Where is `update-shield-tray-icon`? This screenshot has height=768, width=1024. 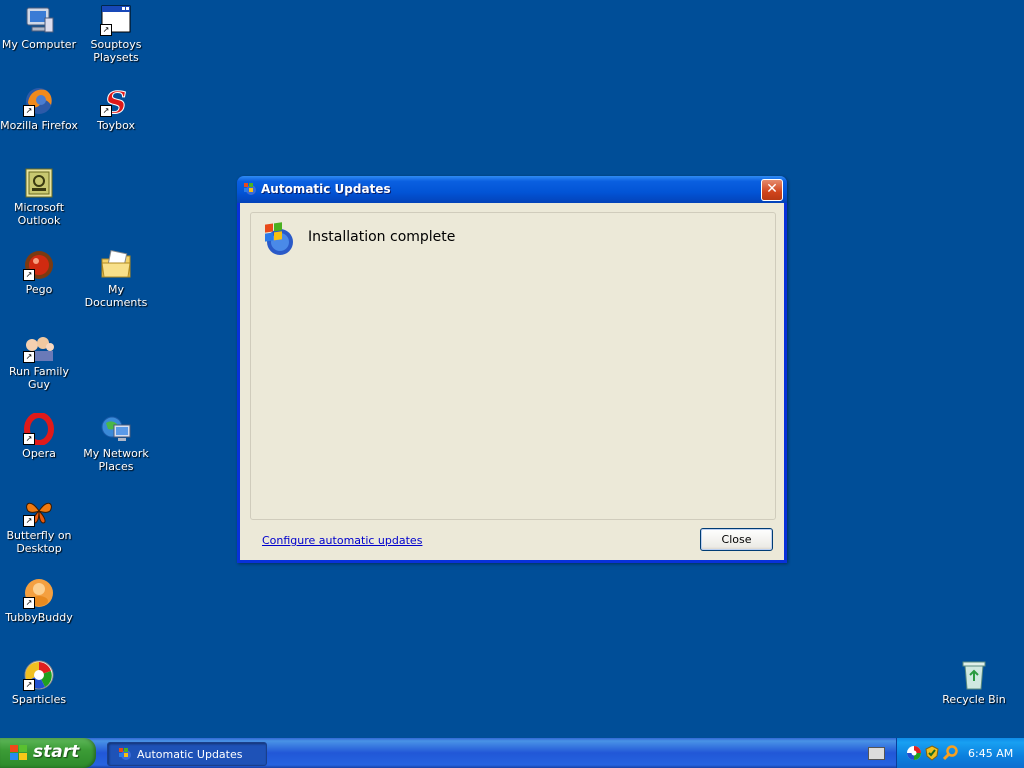 update-shield-tray-icon is located at coordinates (932, 753).